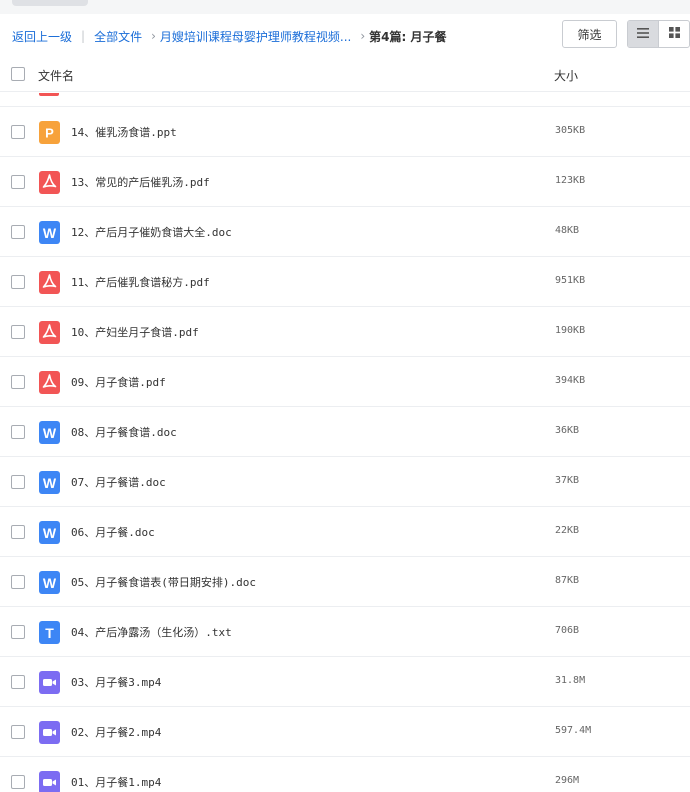 Image resolution: width=690 pixels, height=792 pixels. Describe the element at coordinates (570, 330) in the screenshot. I see `file-size: 190KB` at that location.